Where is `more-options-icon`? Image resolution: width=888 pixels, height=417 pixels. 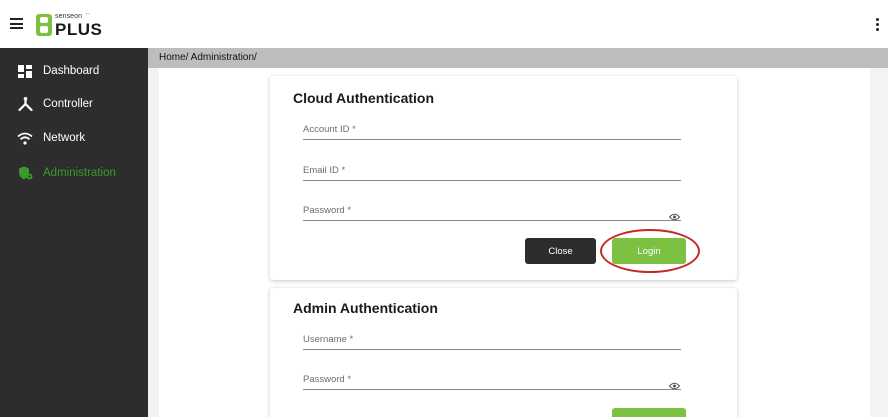 more-options-icon is located at coordinates (877, 24).